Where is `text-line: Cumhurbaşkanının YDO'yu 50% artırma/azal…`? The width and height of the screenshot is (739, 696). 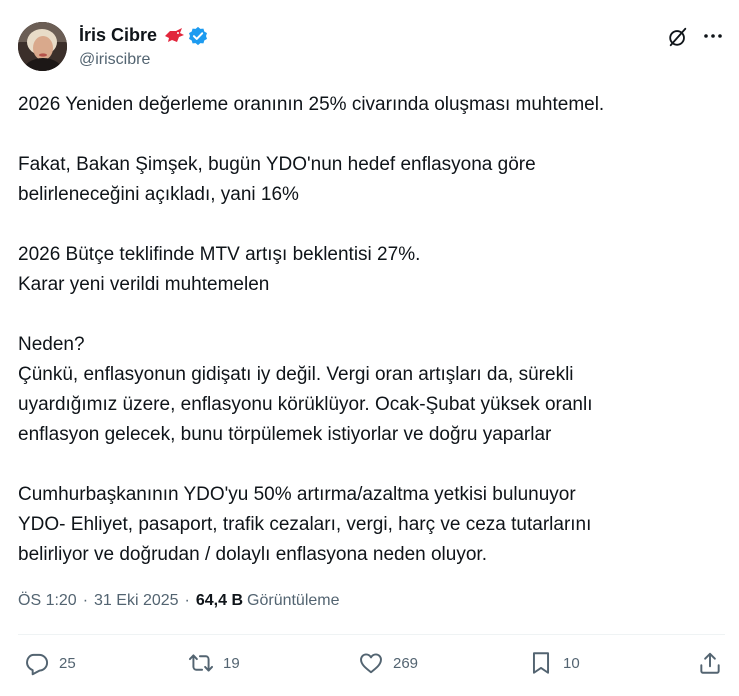
text-line: Cumhurbaşkanının YDO'yu 50% artırma/azal… is located at coordinates (297, 494).